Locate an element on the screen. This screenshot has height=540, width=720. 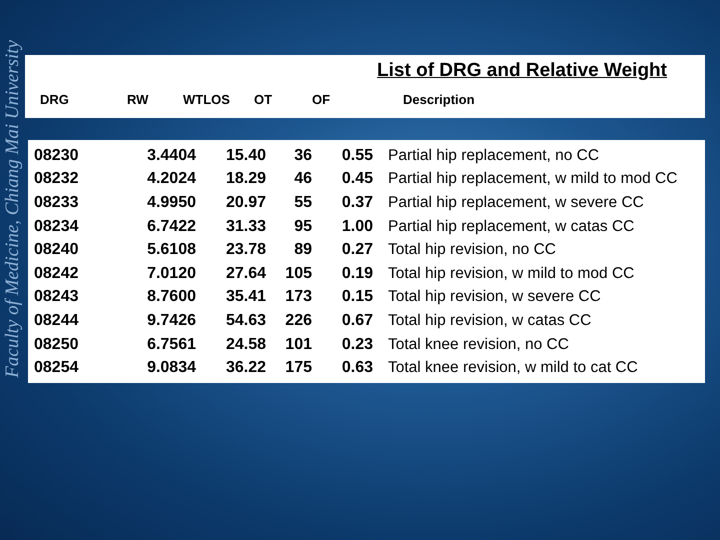
table-cell: Partial hip replacement, no CC is located at coordinates (494, 155).